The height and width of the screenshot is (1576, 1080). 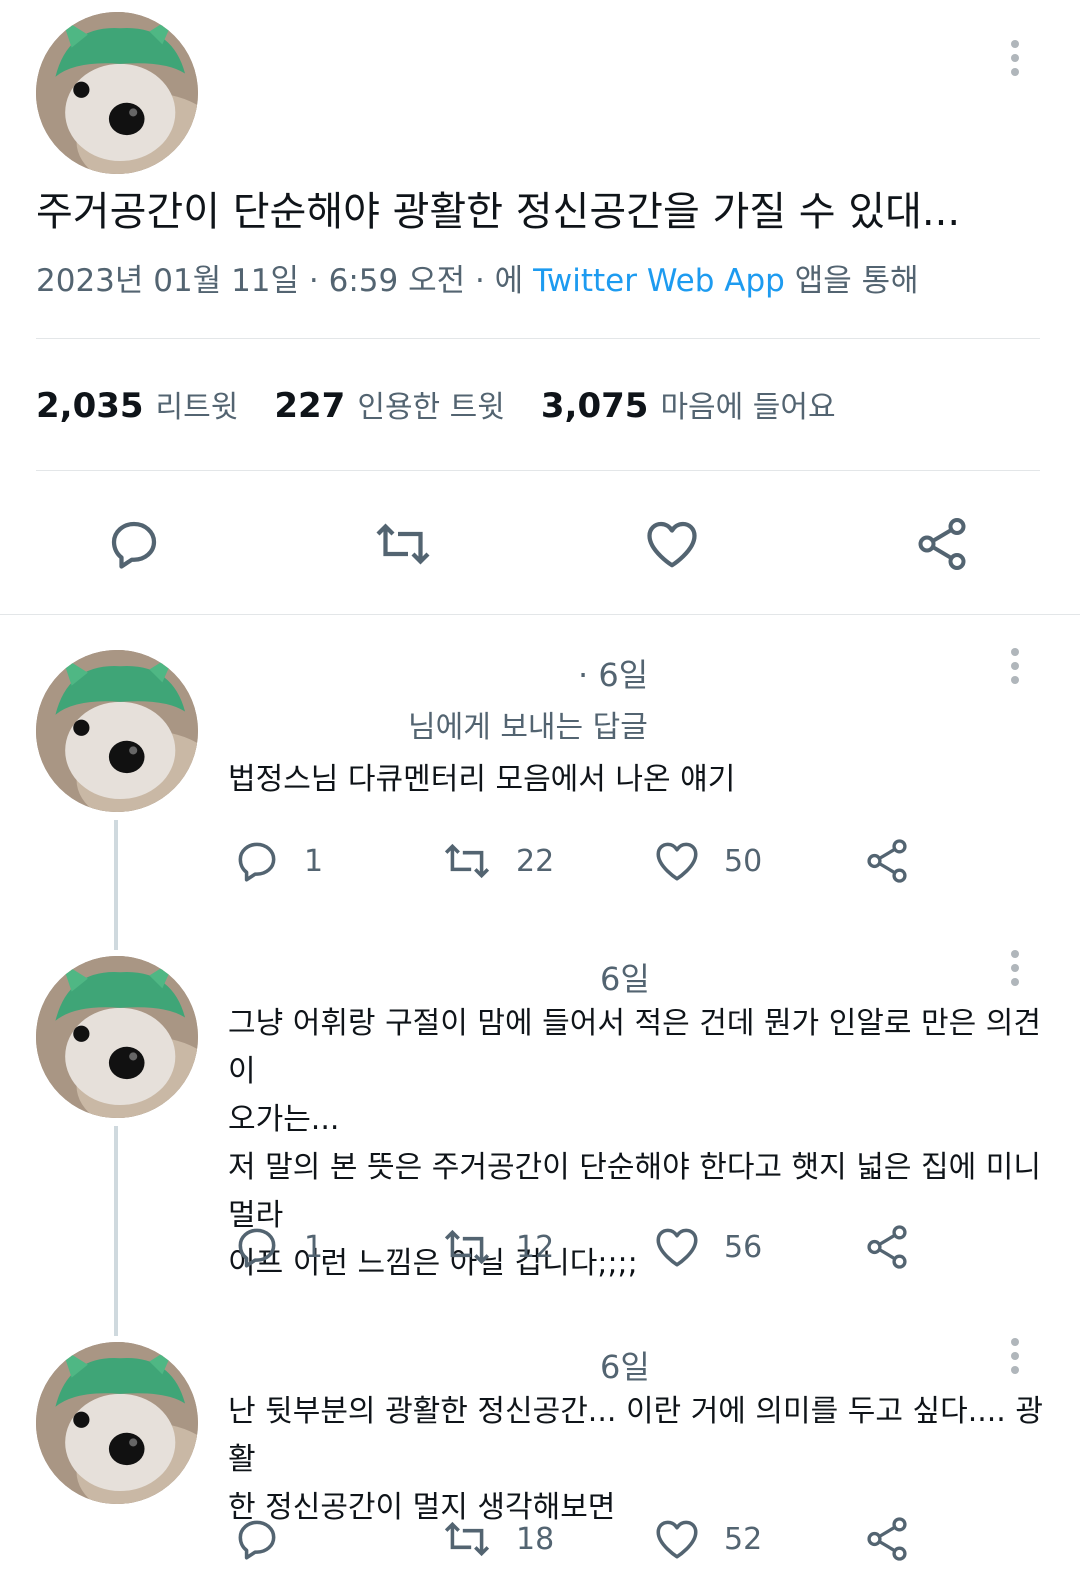 I want to click on quote-stat: 227 인용한 트윗, so click(x=389, y=404).